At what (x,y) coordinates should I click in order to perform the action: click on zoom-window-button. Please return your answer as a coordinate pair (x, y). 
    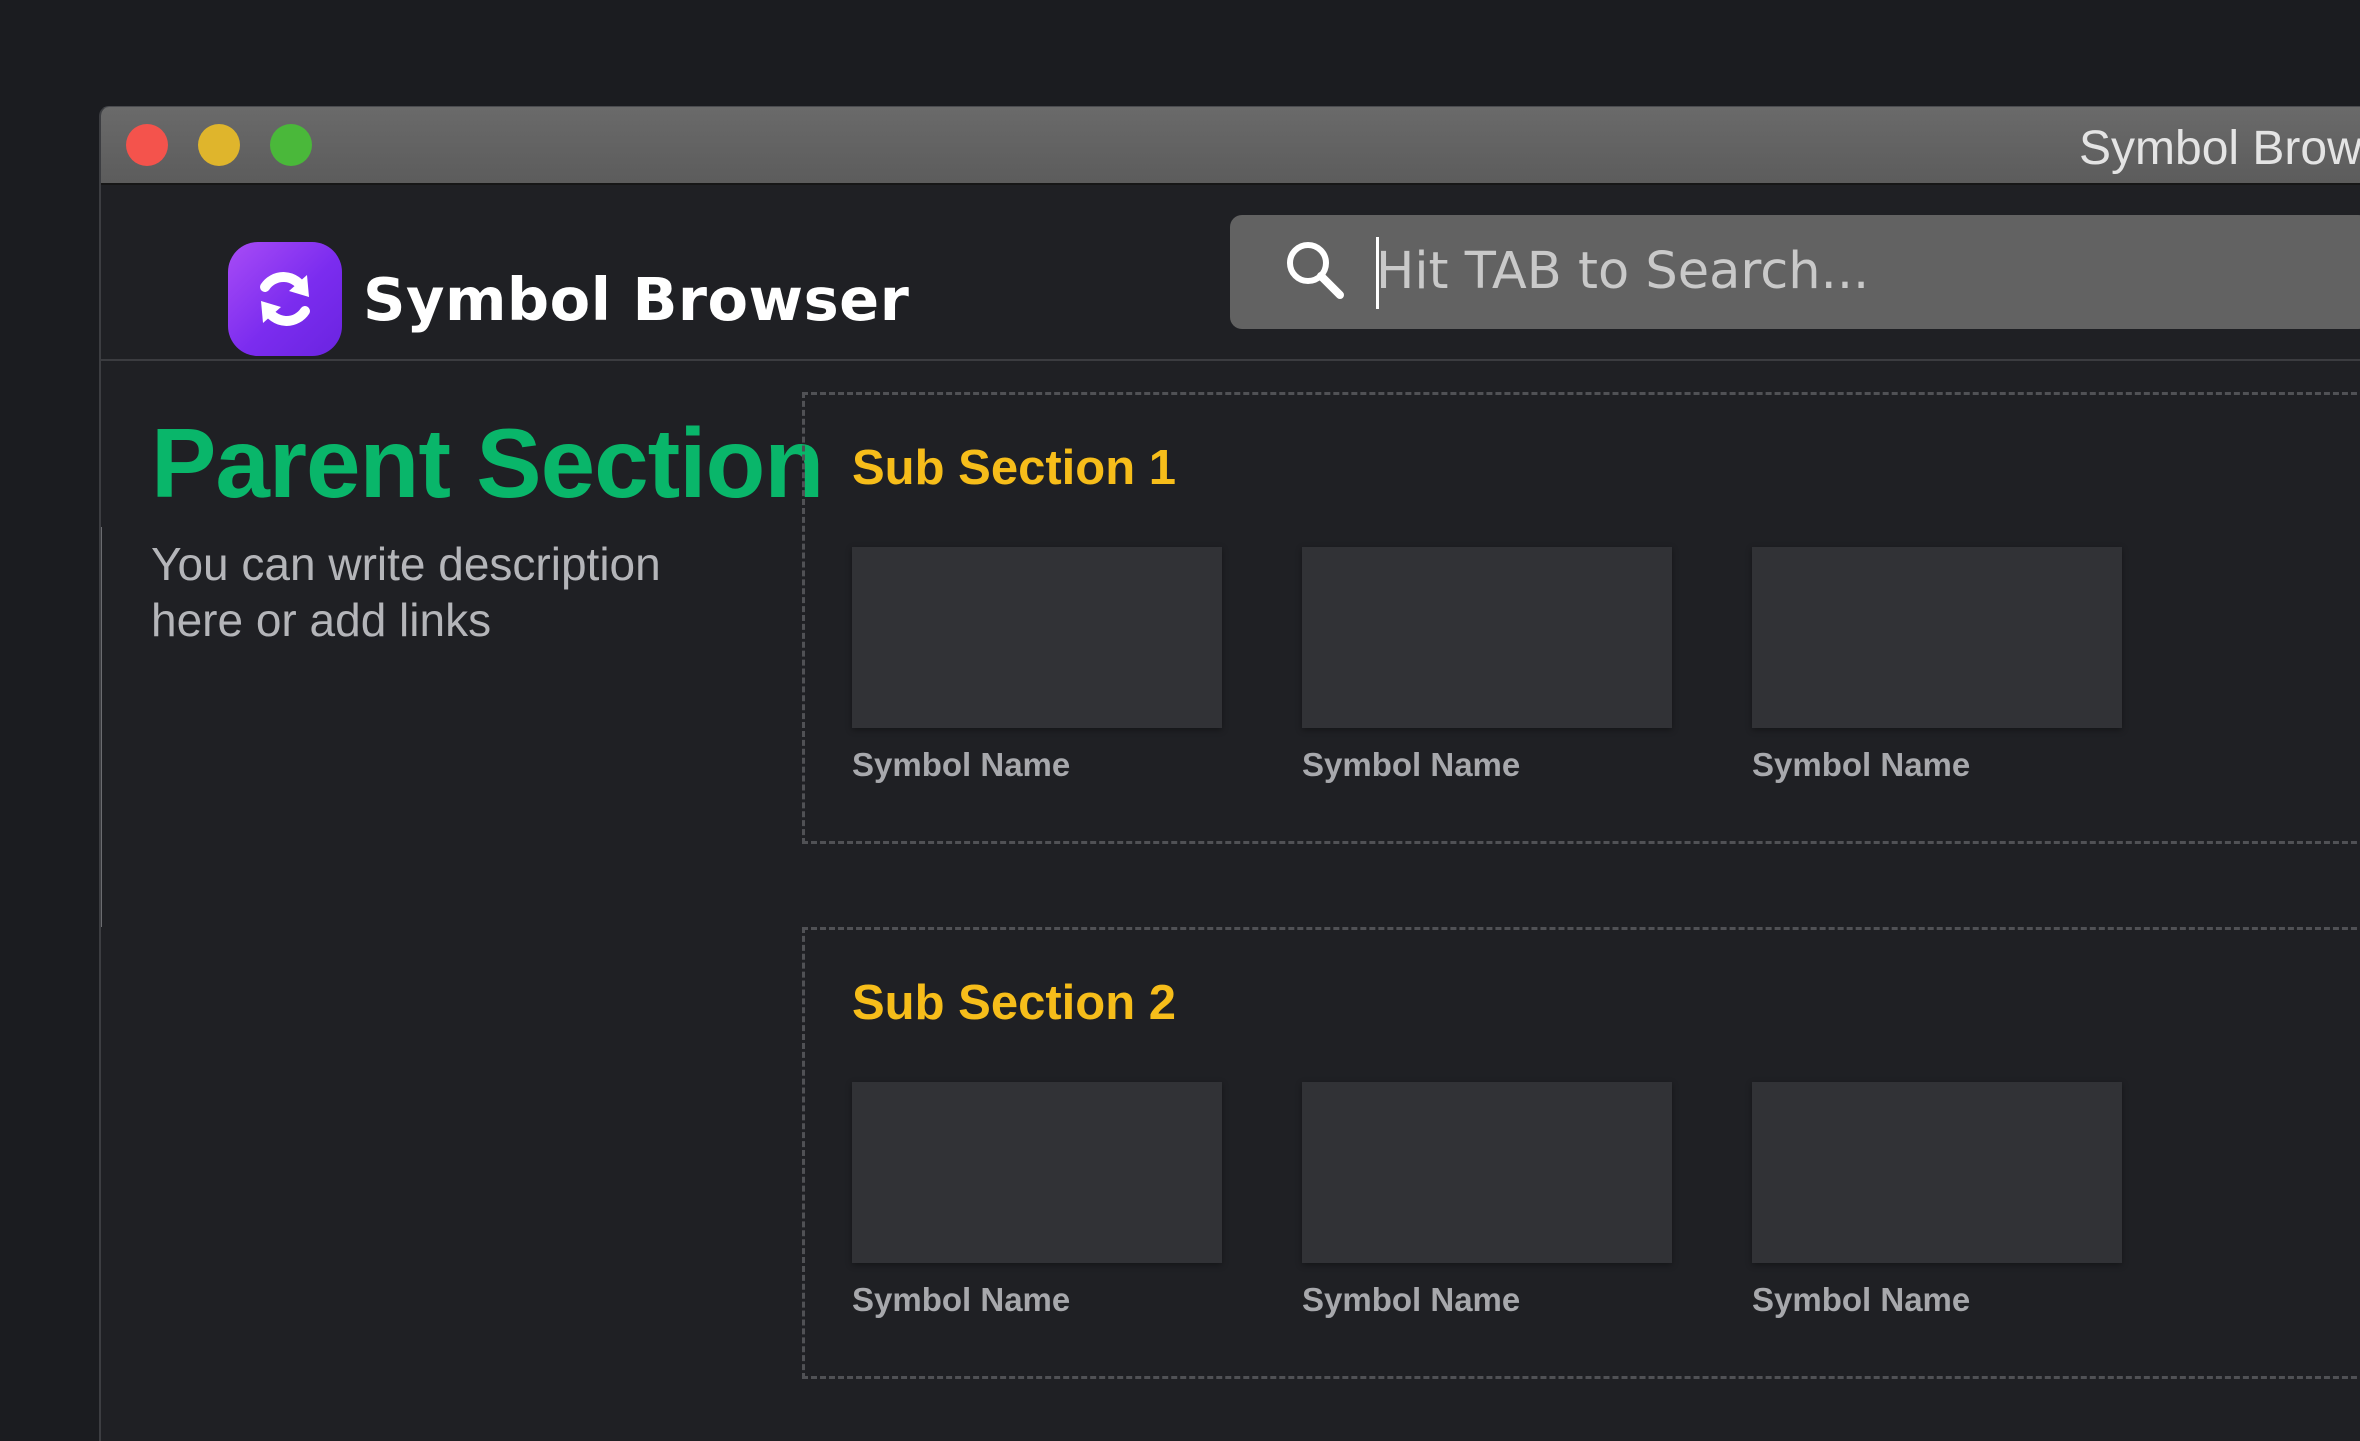
    Looking at the image, I should click on (291, 145).